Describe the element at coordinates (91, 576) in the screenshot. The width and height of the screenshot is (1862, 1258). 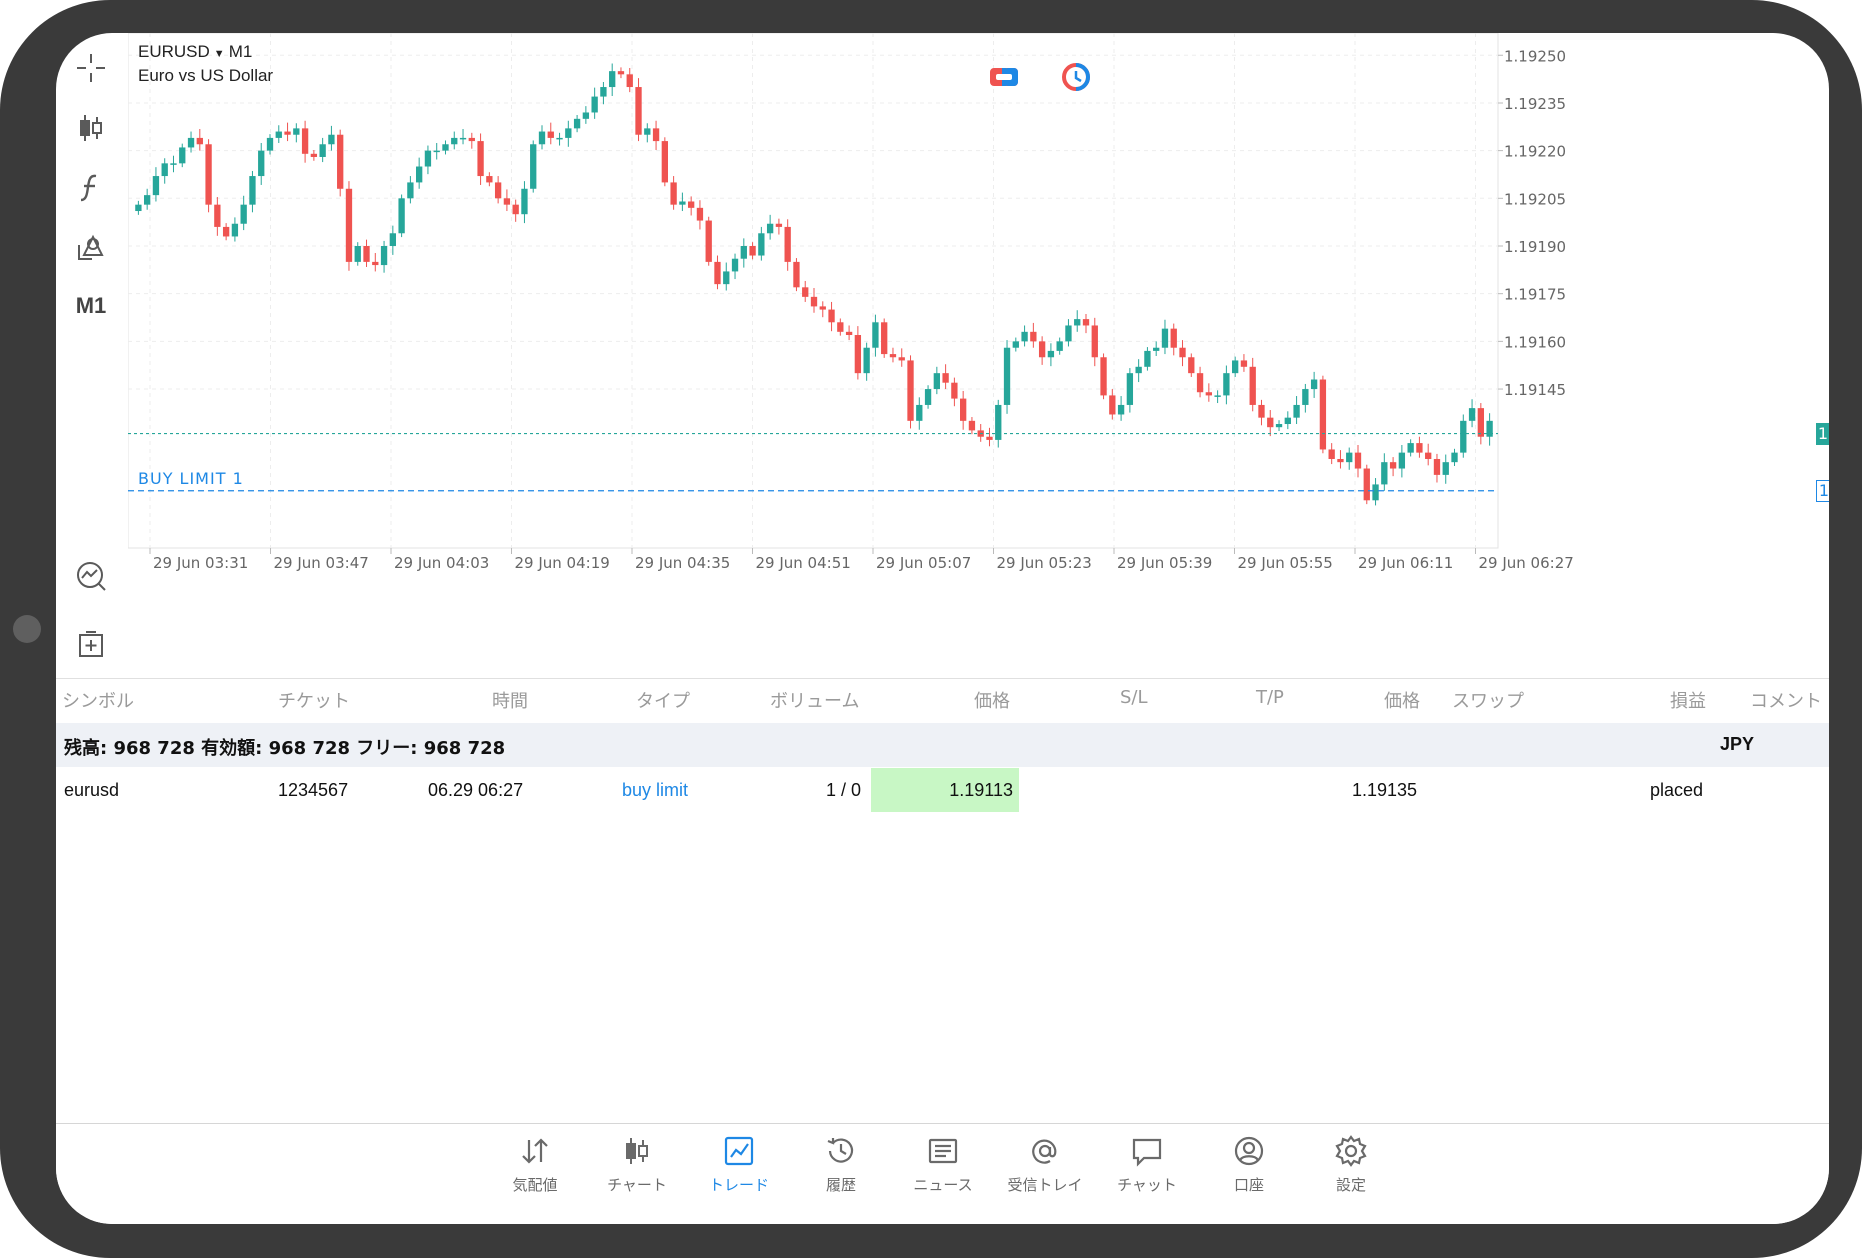
I see `signals-icon` at that location.